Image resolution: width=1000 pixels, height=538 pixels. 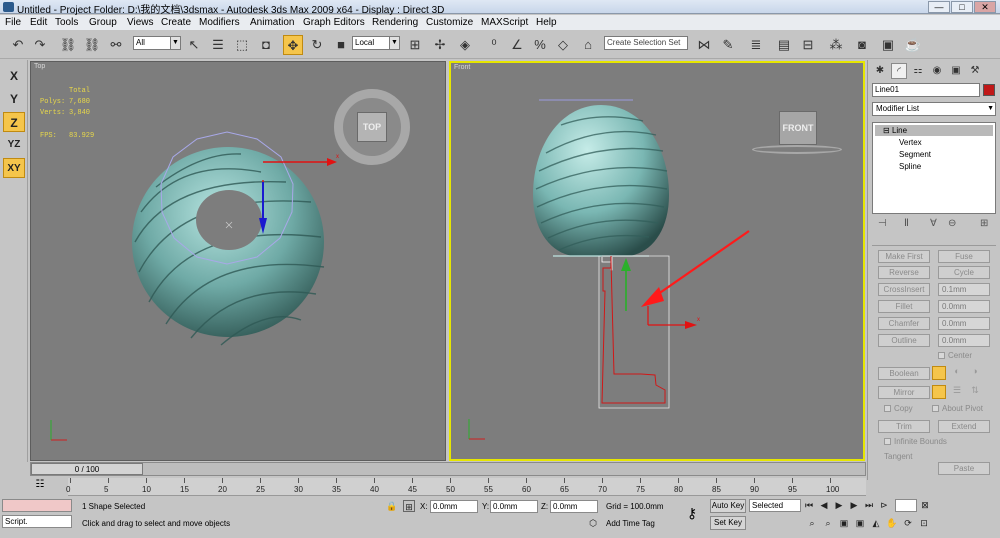 What do you see at coordinates (933, 223) in the screenshot?
I see `make-unique-icon: ∀` at bounding box center [933, 223].